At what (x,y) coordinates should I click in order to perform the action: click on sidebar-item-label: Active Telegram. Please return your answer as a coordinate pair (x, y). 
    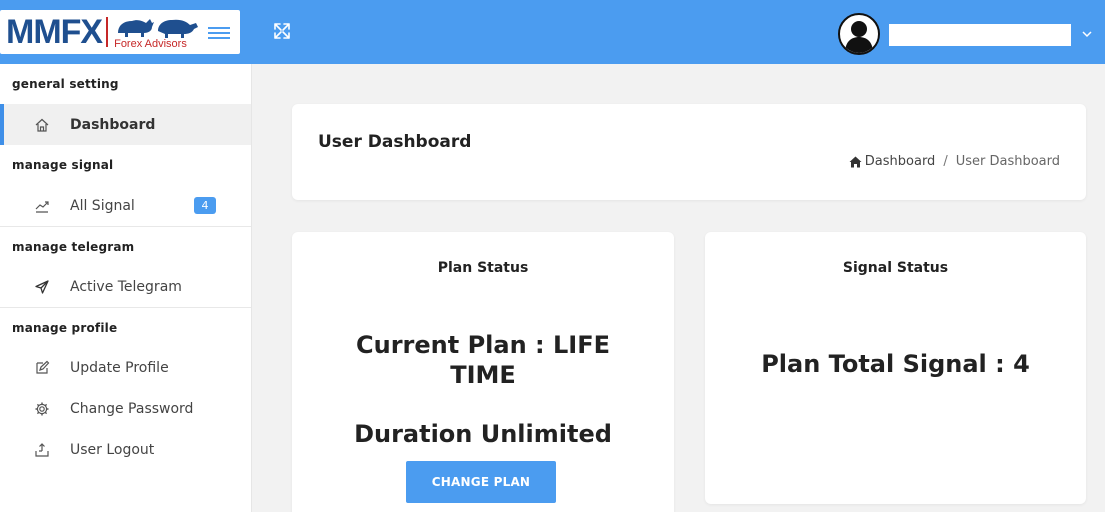
    Looking at the image, I should click on (126, 286).